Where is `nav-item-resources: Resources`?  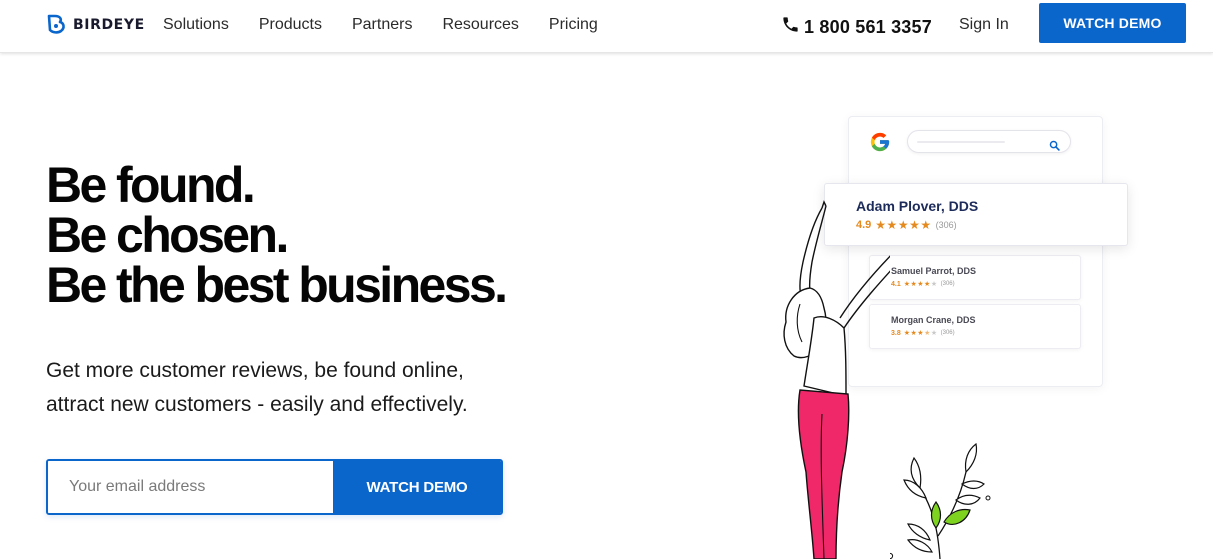 nav-item-resources: Resources is located at coordinates (480, 25).